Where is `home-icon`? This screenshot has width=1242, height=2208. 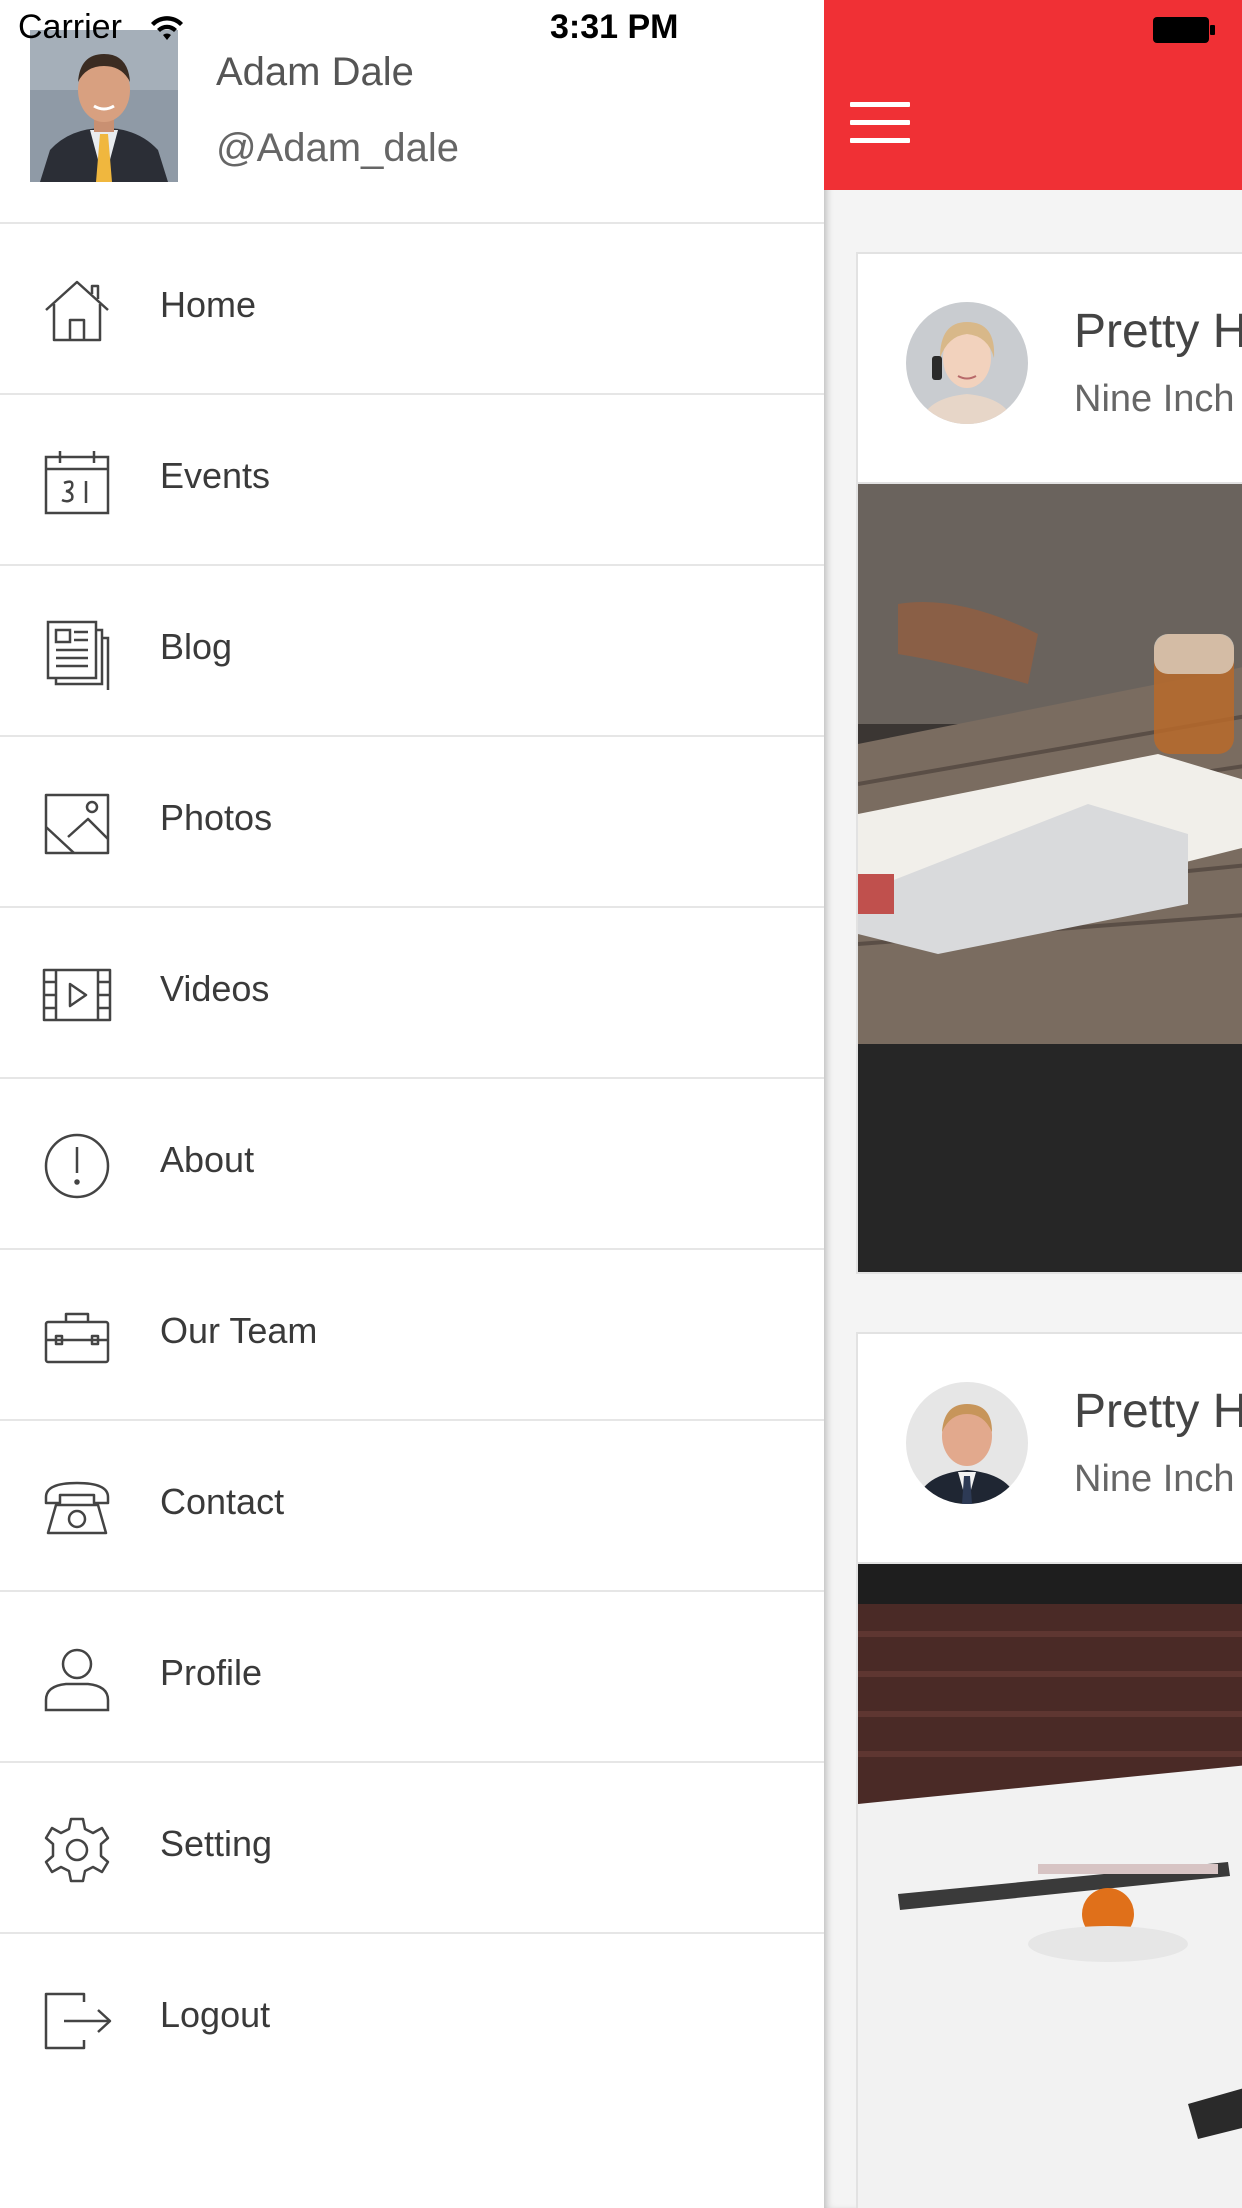 home-icon is located at coordinates (77, 311).